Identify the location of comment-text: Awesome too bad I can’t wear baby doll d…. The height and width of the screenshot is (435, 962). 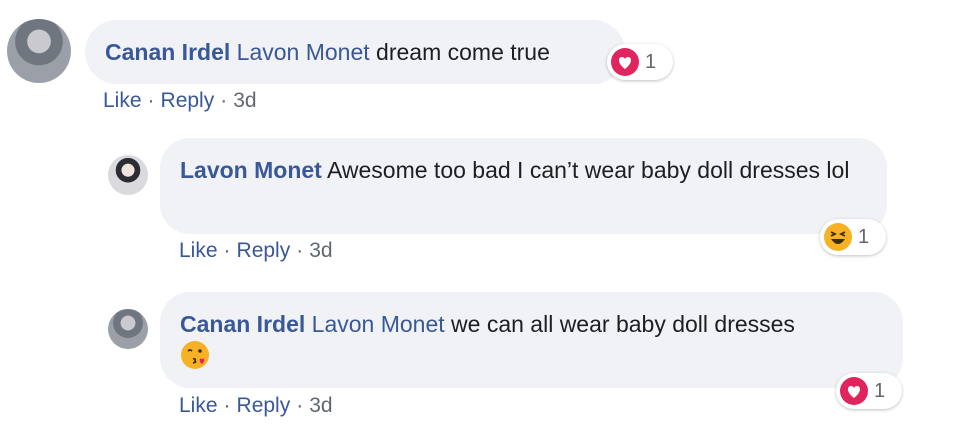
(585, 170).